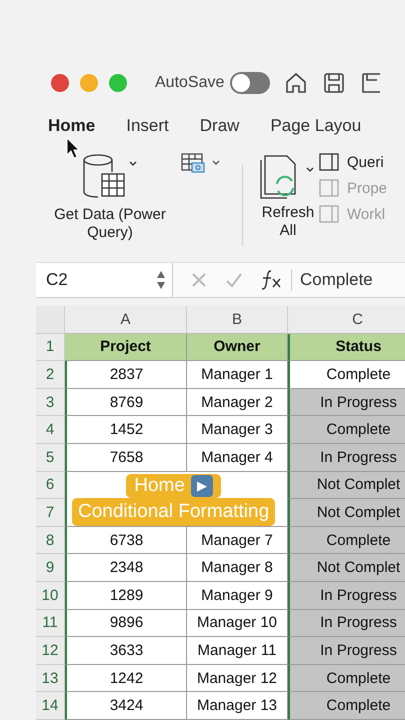  Describe the element at coordinates (237, 402) in the screenshot. I see `table-cell: Manager 2` at that location.